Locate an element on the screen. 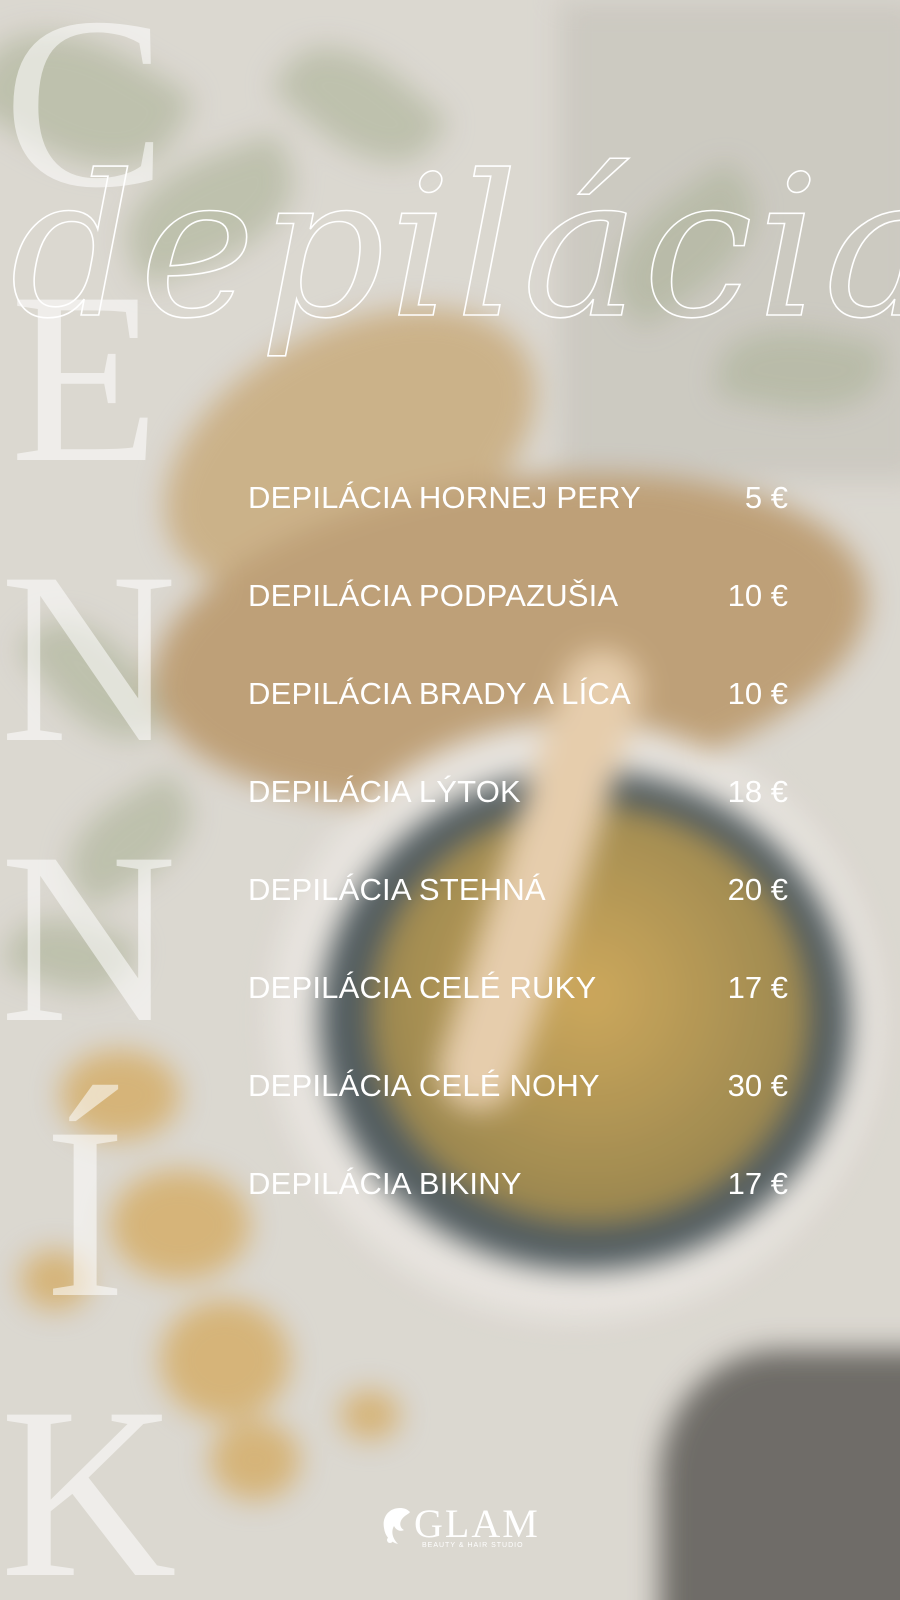 Image resolution: width=900 pixels, height=1600 pixels. price-row: DEPILÁCIA PODPAZUŠIA 10 € is located at coordinates (518, 619).